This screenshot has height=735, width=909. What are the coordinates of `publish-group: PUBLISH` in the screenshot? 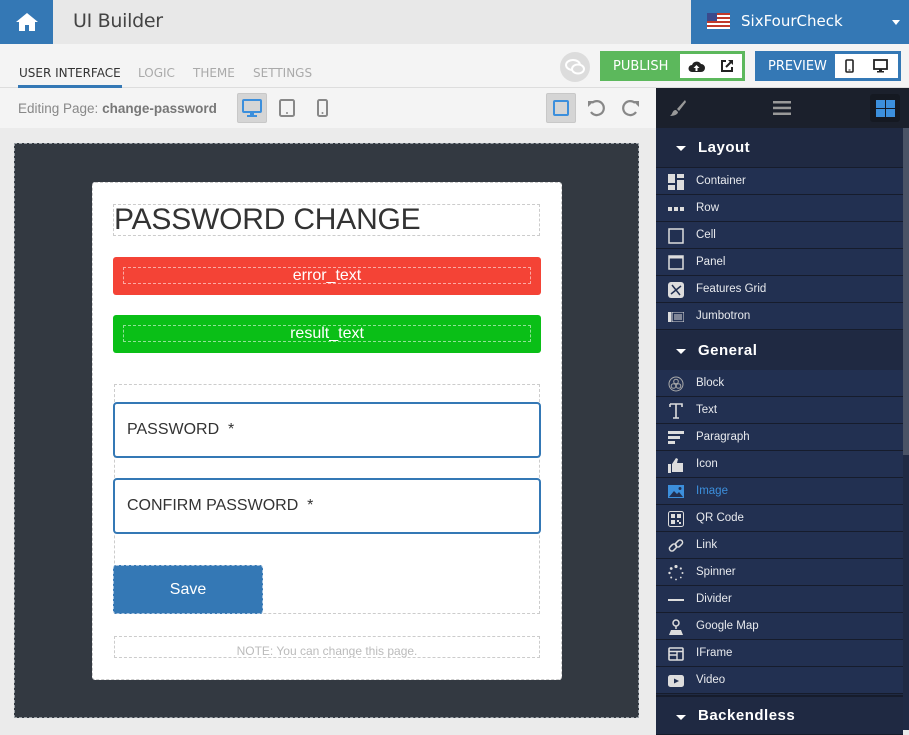 It's located at (672, 66).